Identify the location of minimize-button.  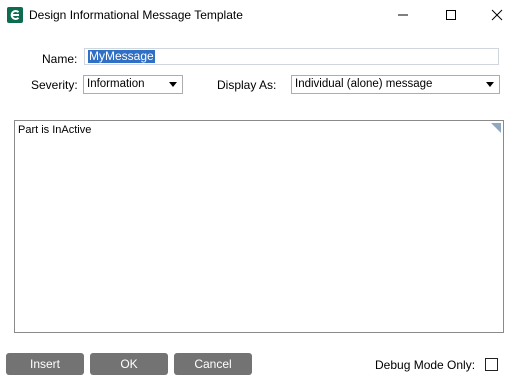
(403, 15).